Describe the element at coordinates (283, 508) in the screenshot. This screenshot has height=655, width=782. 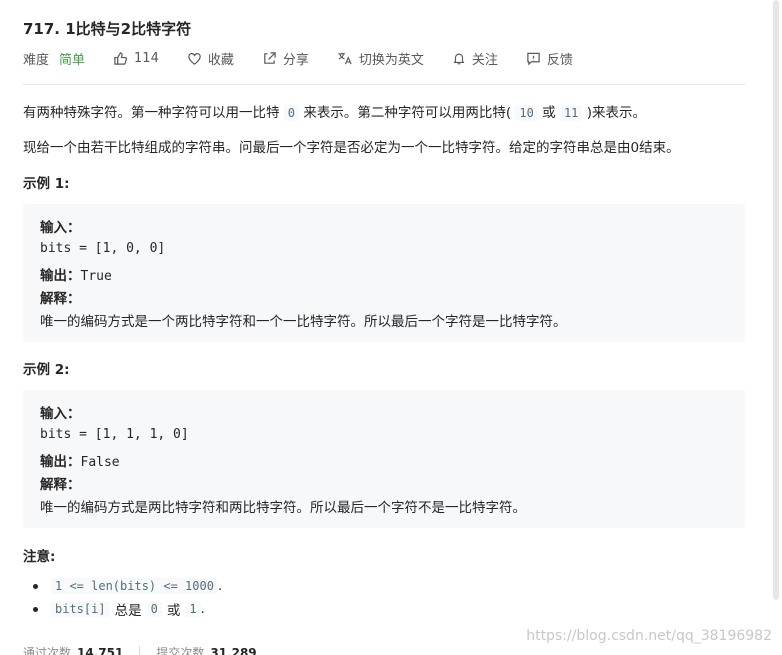
I see `example-explain-text: 唯一的编码方式是两比特字符和两比特字符。所以最后一个字符不是一比特字符。` at that location.